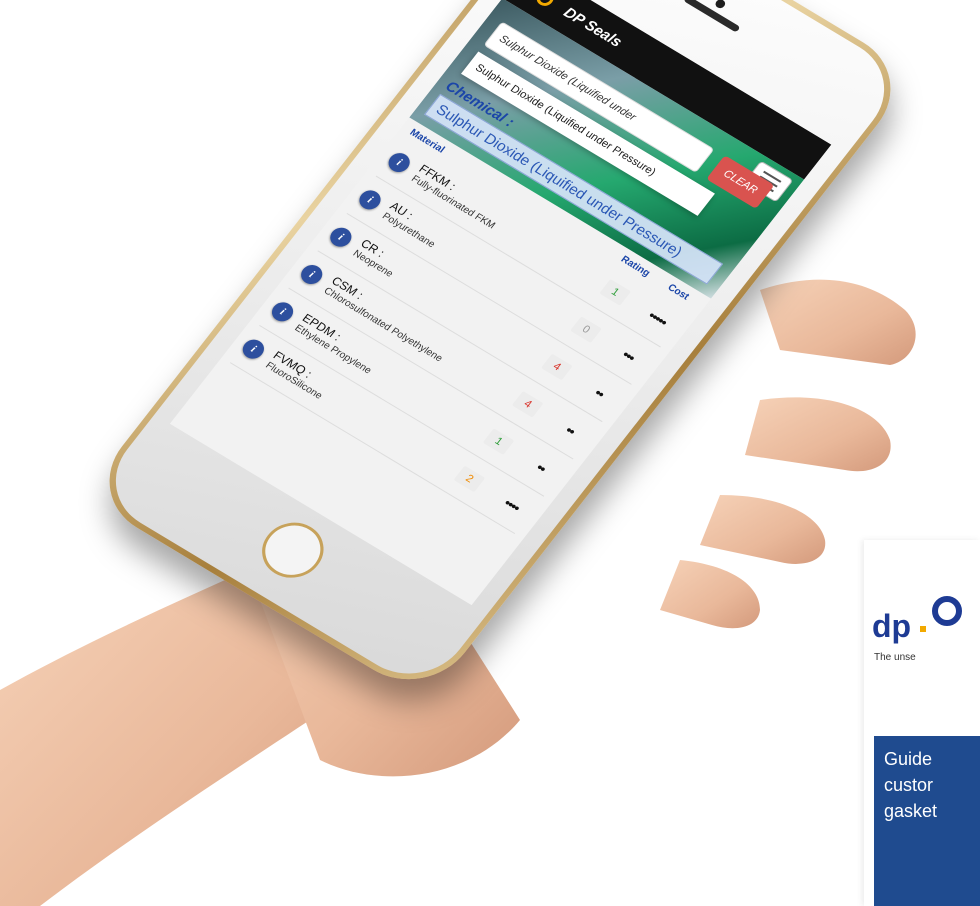  I want to click on home-button, so click(292, 550).